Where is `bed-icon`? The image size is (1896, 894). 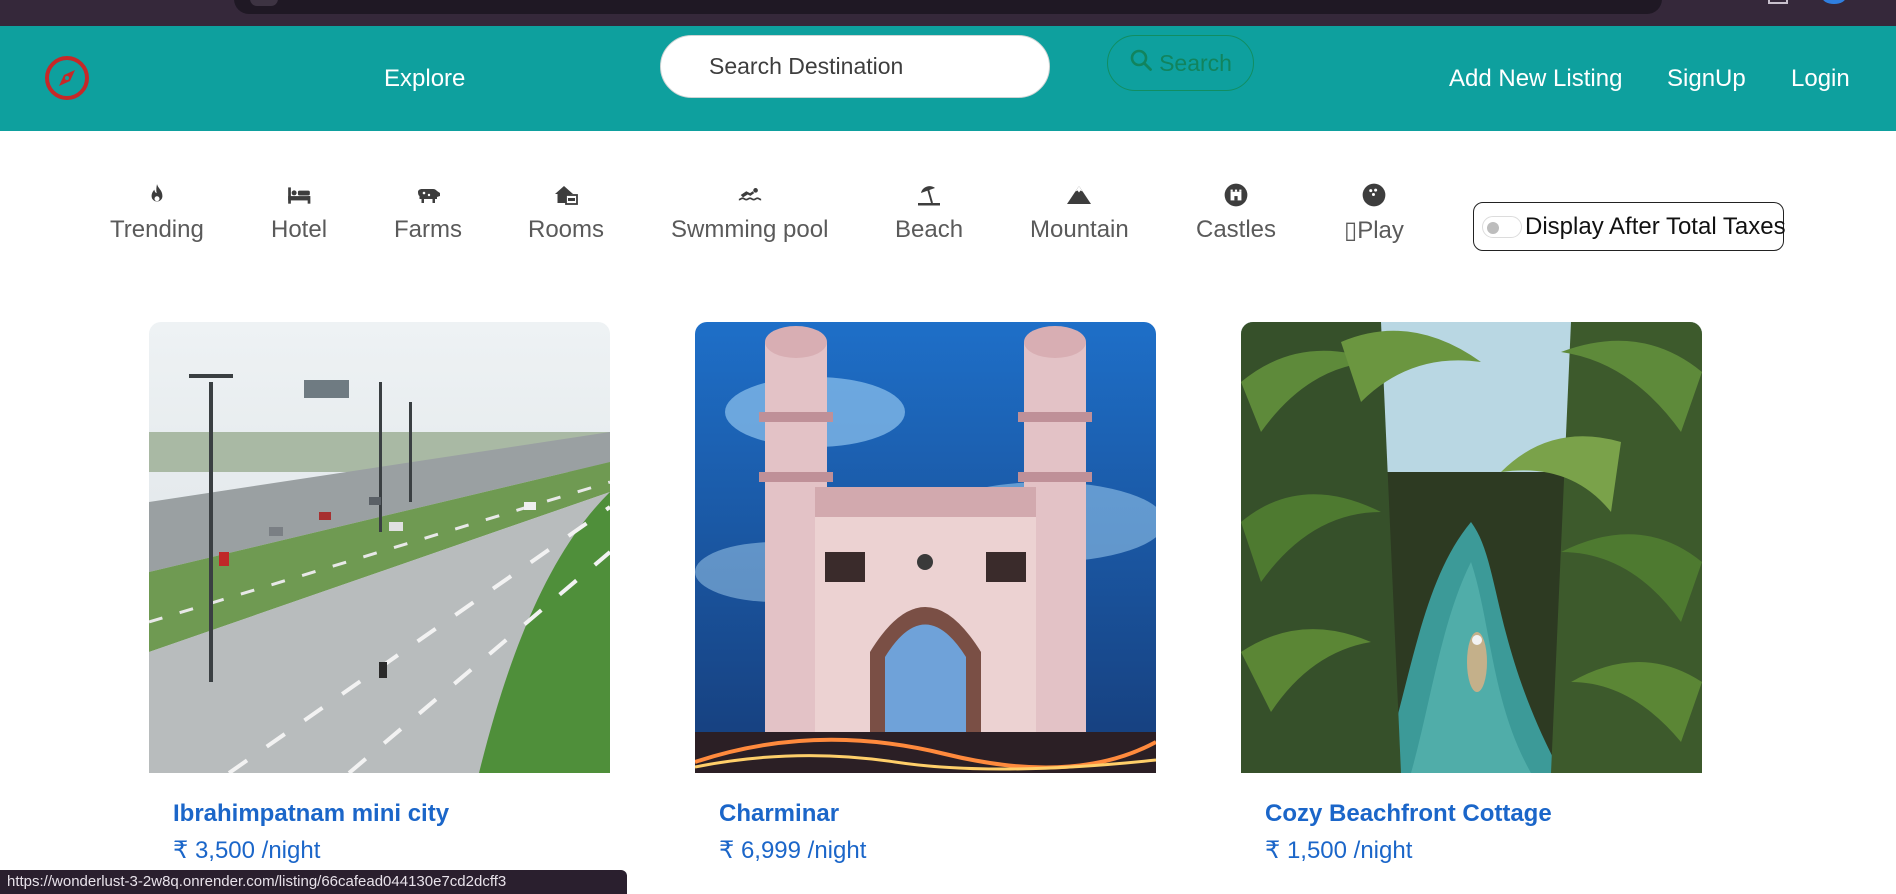
bed-icon is located at coordinates (299, 195).